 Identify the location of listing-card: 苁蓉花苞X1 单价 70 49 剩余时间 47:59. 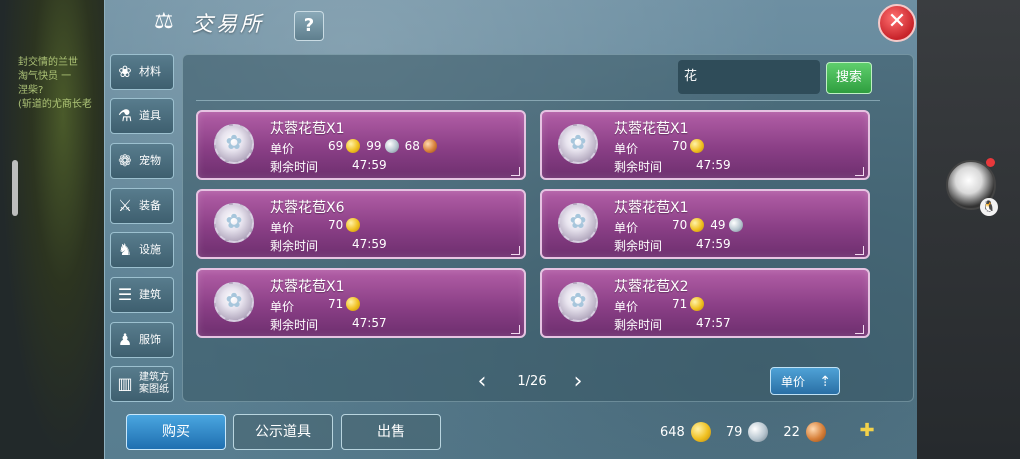
(705, 224).